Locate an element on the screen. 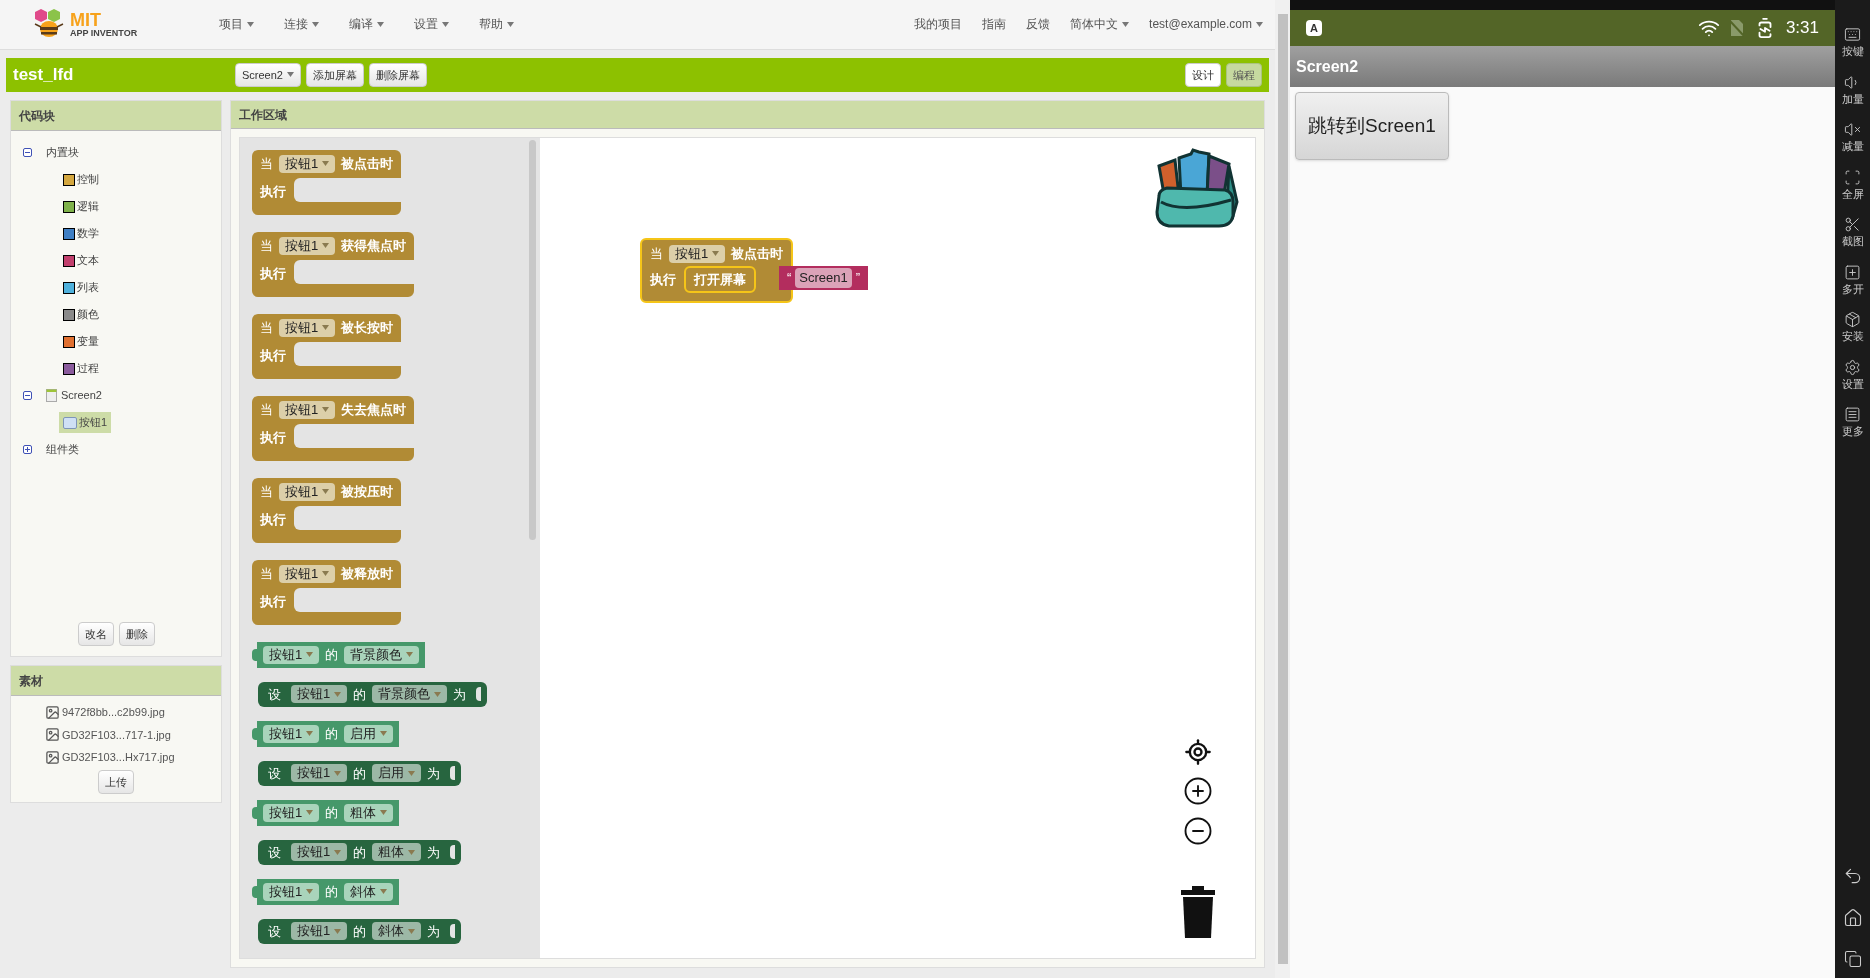  tree-item: 组件类 is located at coordinates (62, 449).